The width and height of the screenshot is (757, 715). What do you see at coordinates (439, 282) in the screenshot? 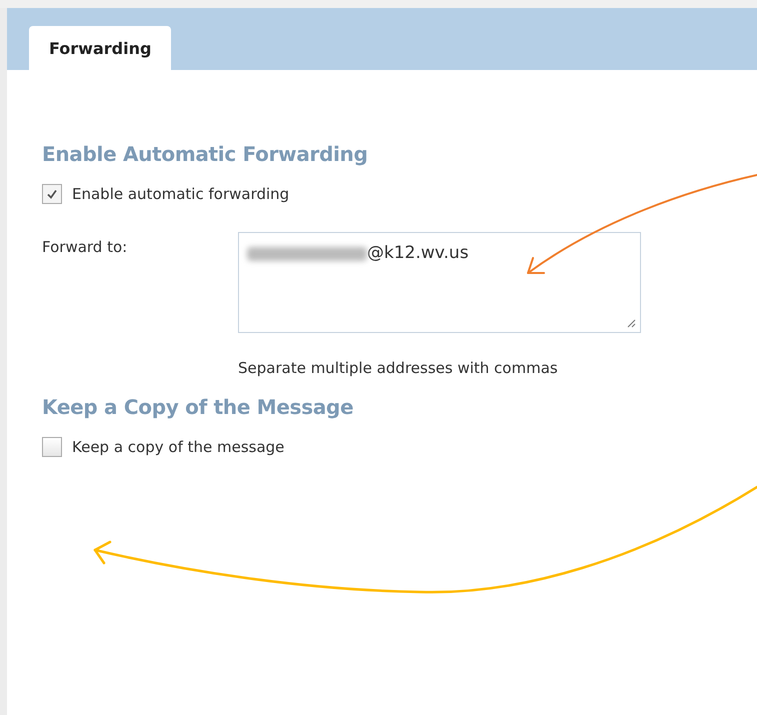
I see `email-field: @k12.wv.us` at bounding box center [439, 282].